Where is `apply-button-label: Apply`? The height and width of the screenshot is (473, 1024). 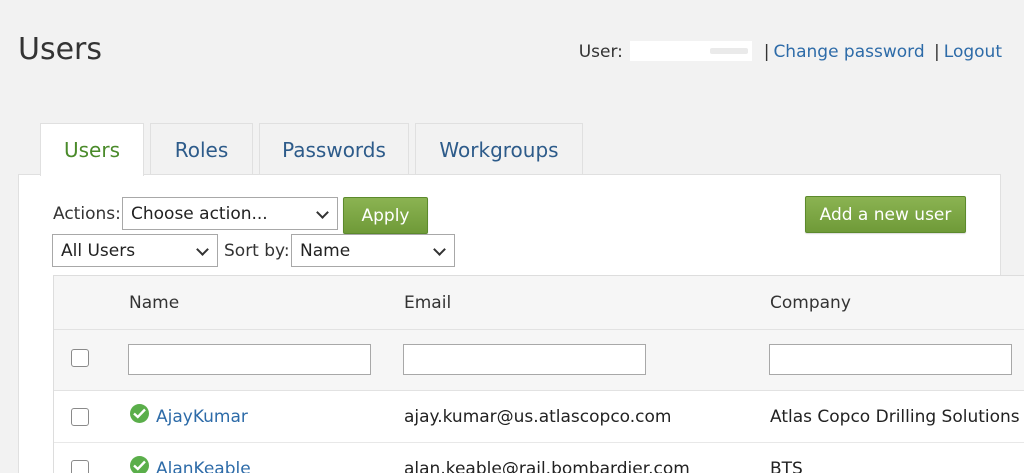
apply-button-label: Apply is located at coordinates (385, 215).